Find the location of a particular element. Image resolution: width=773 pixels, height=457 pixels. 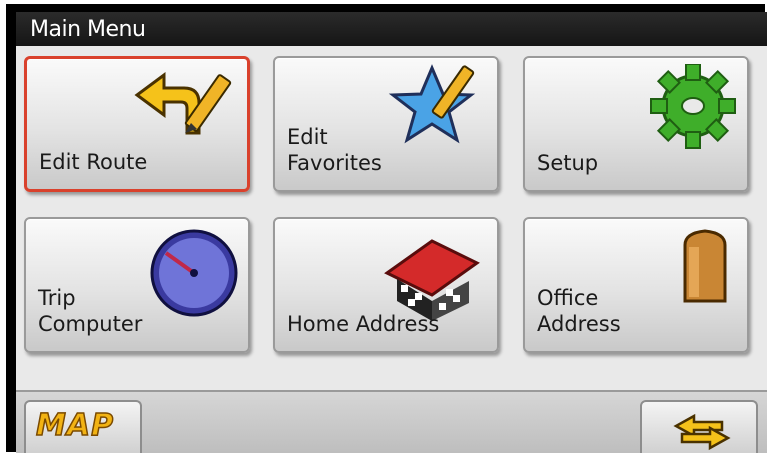

star-pencil-icon is located at coordinates (432, 104).